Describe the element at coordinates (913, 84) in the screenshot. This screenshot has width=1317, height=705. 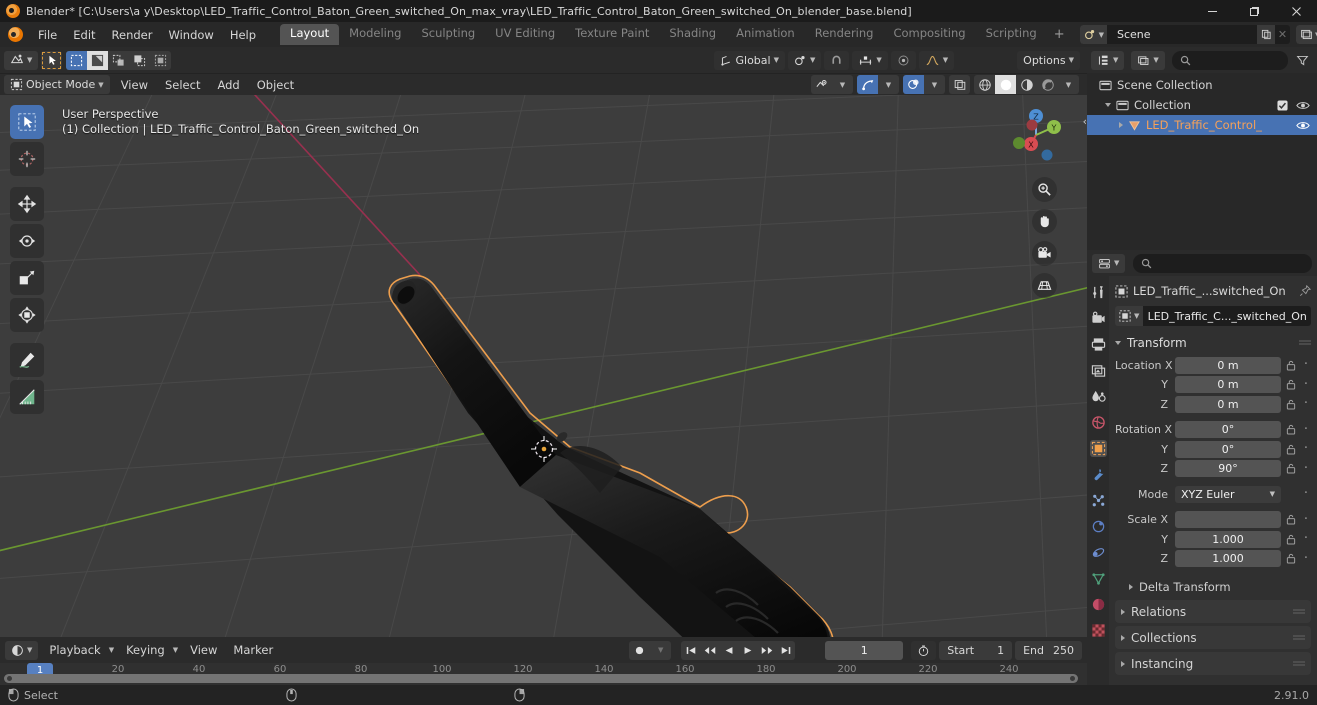
I see `show-overlays-icon` at that location.